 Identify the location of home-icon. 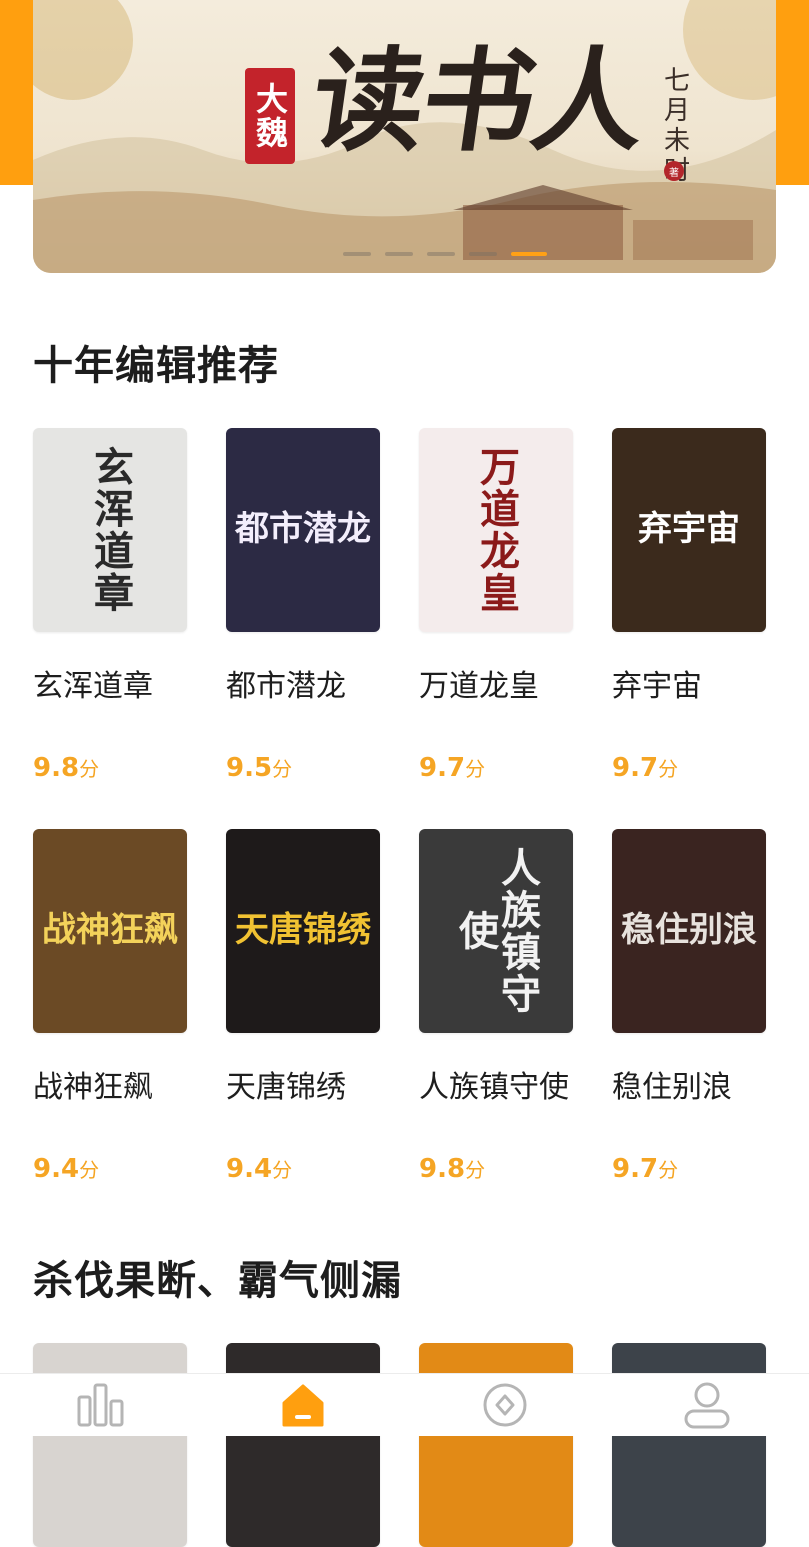
(303, 1405).